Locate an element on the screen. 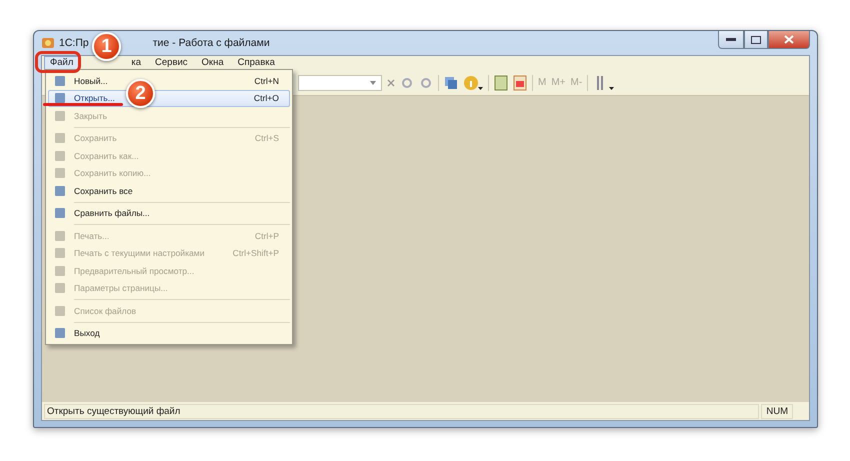  close-button is located at coordinates (789, 40).